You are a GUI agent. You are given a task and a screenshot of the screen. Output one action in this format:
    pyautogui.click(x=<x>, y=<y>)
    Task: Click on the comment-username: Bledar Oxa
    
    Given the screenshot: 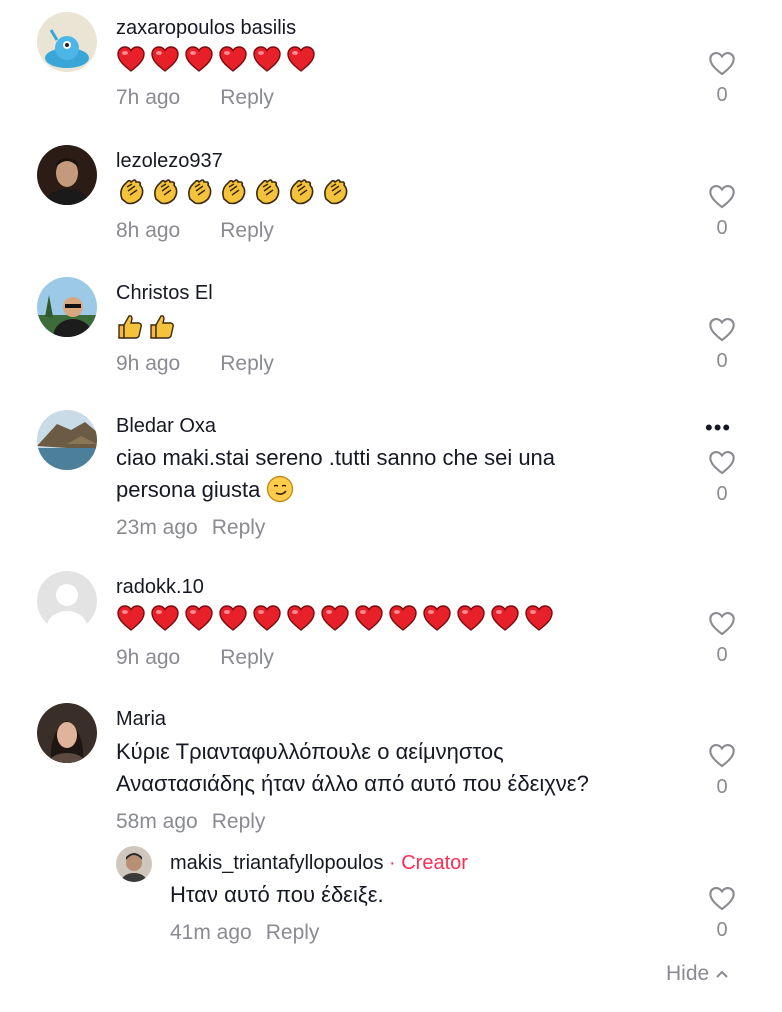 What is the action you would take?
    pyautogui.click(x=166, y=426)
    